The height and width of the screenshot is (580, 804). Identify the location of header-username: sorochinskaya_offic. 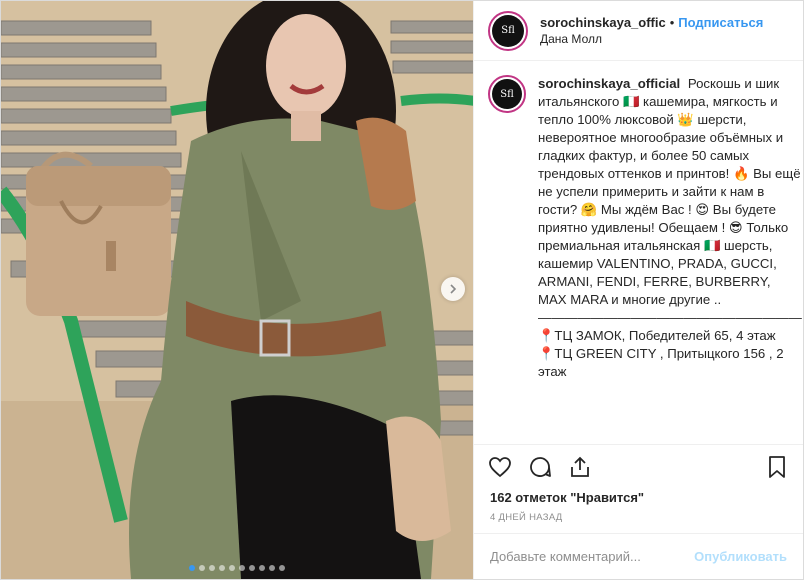
(603, 22).